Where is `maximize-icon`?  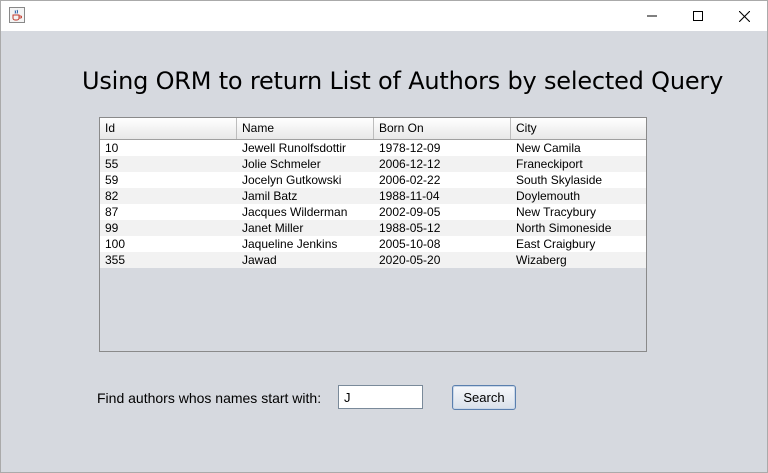
maximize-icon is located at coordinates (698, 16).